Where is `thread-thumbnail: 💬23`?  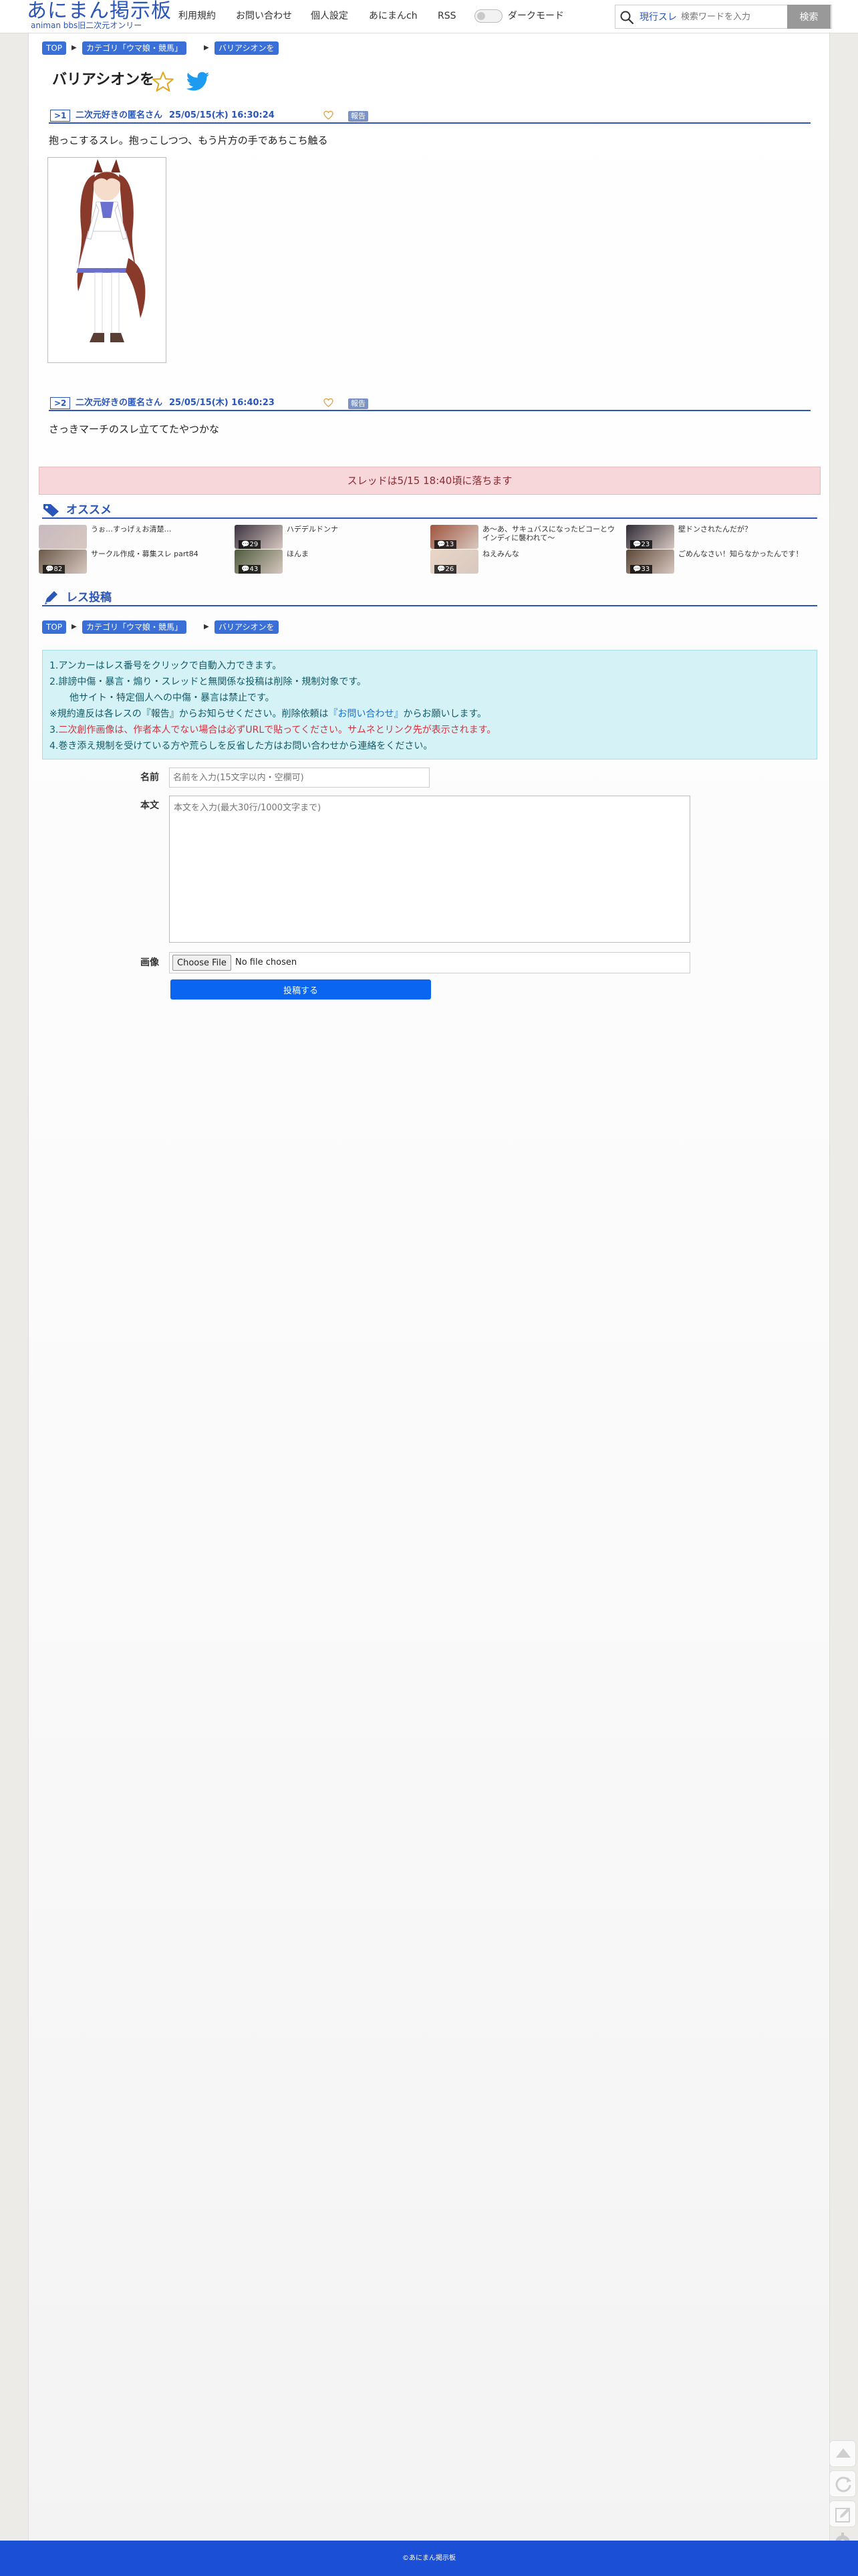 thread-thumbnail: 💬23 is located at coordinates (650, 537).